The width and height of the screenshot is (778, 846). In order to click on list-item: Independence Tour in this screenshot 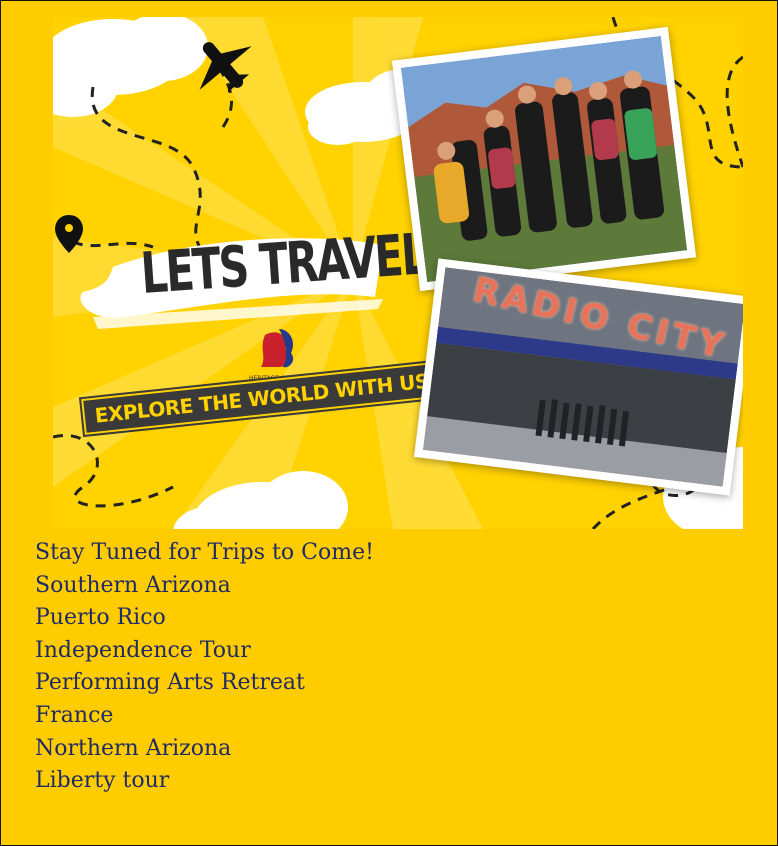, I will do `click(143, 650)`.